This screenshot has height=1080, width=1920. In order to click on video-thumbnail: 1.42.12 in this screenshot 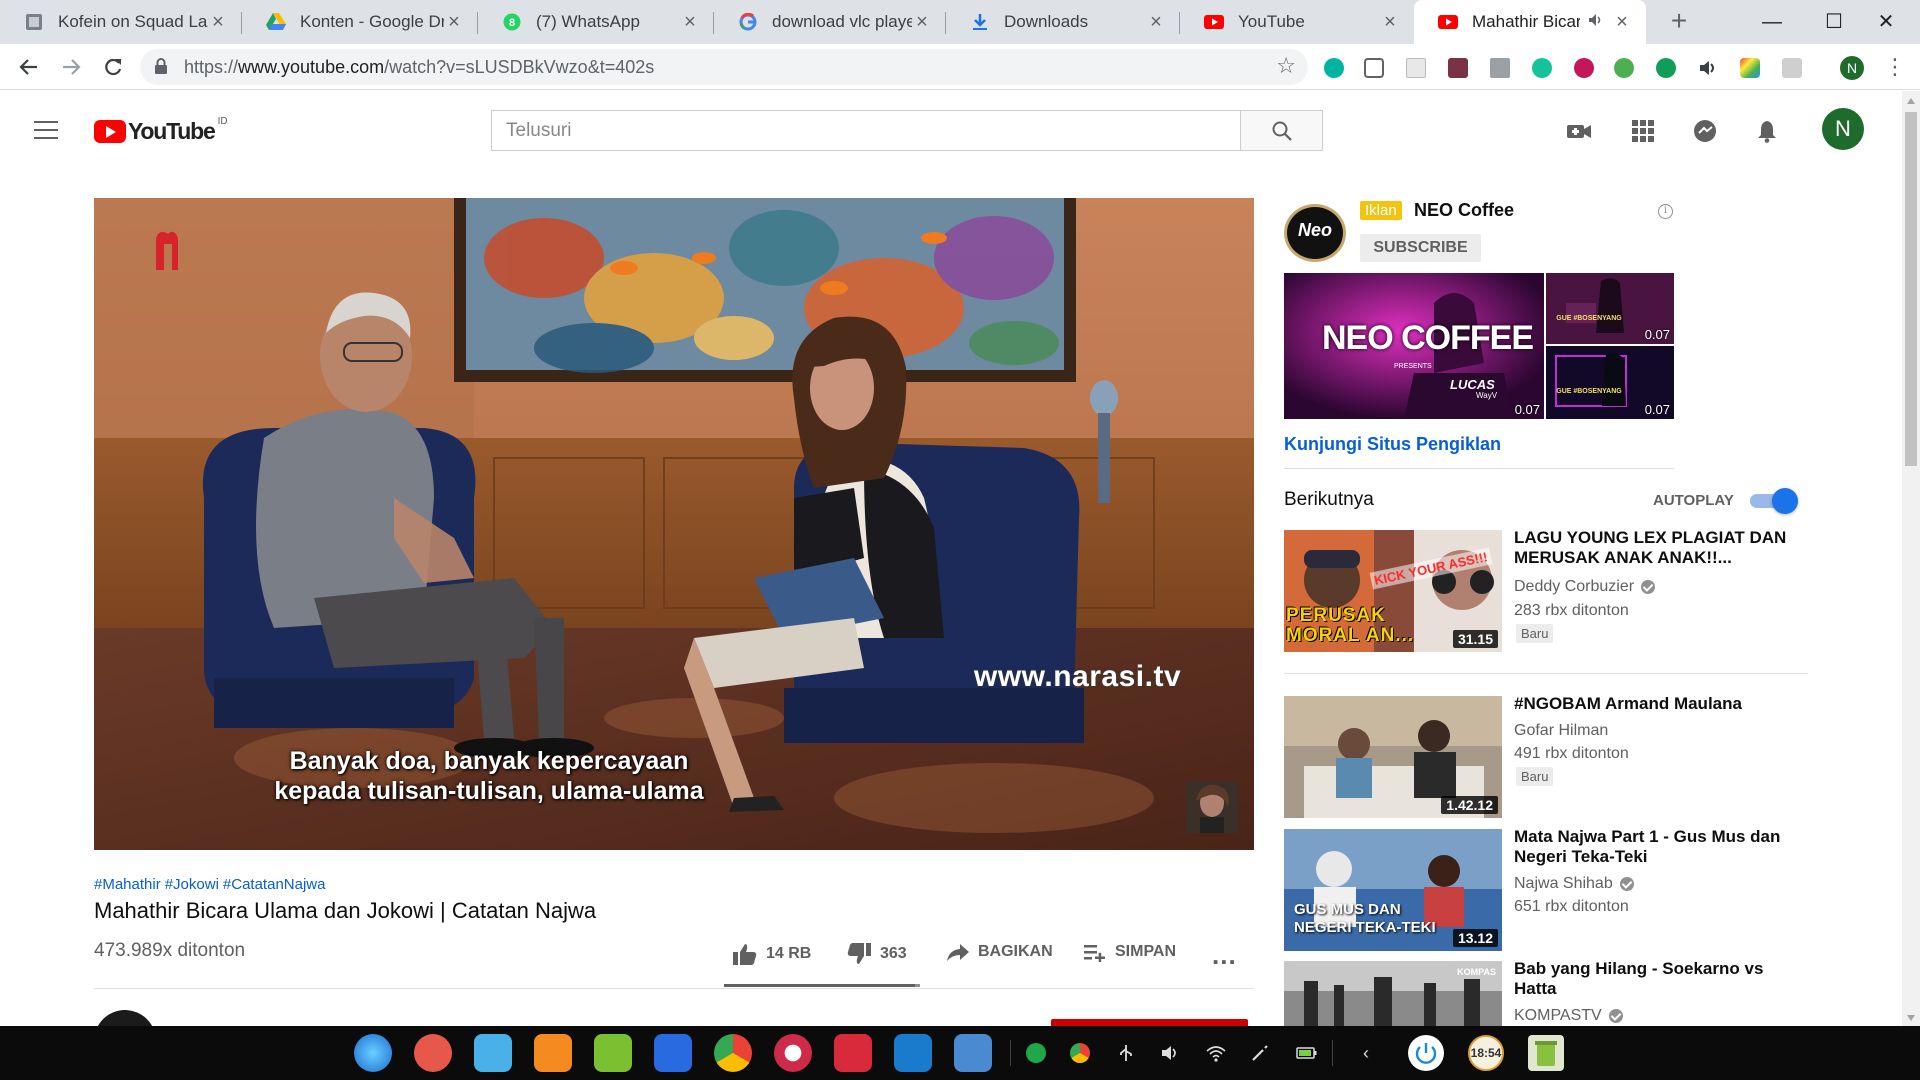, I will do `click(1393, 757)`.